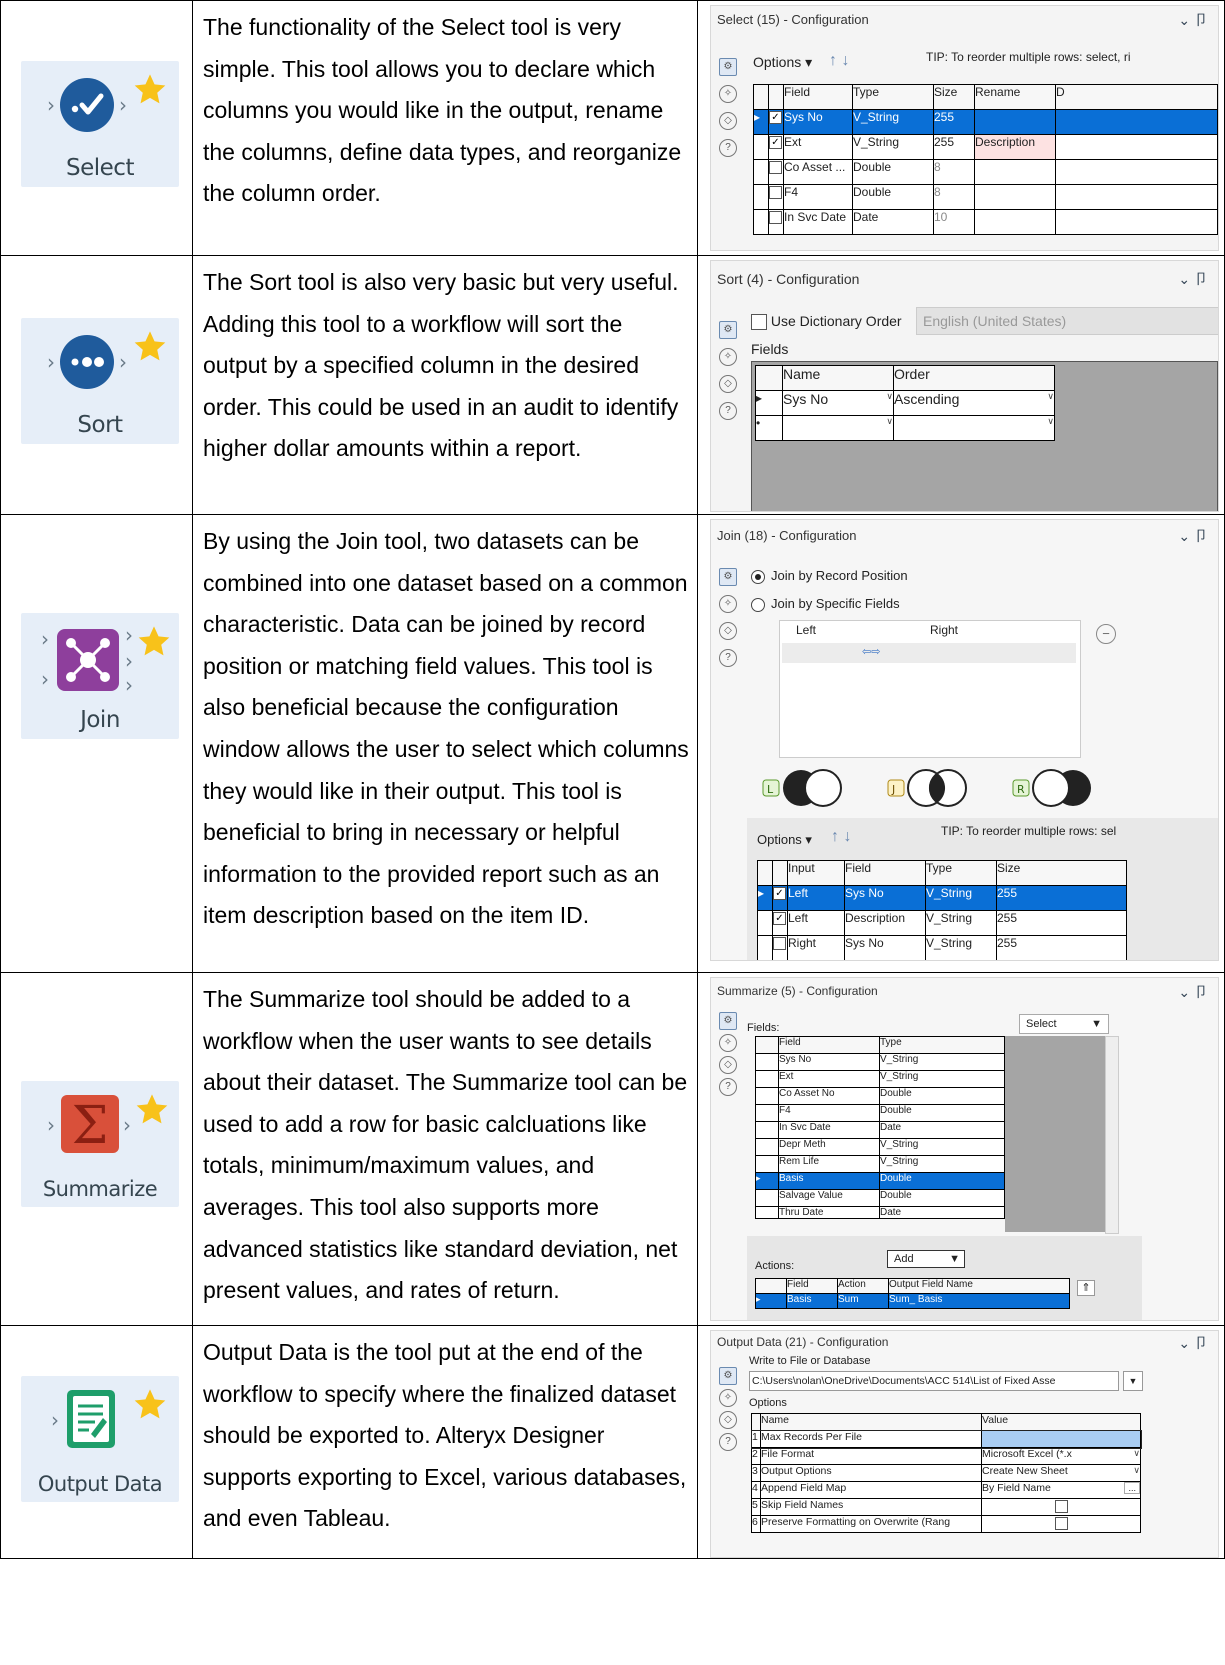  I want to click on table-row: Right Sys No V_String 255, so click(942, 947).